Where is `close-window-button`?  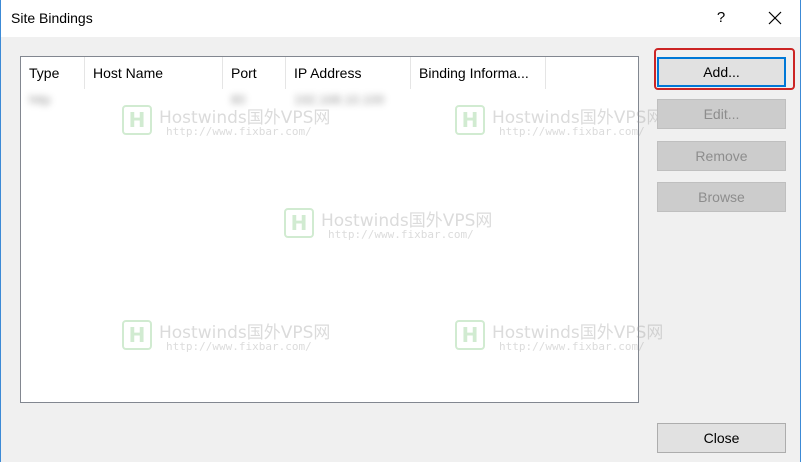
close-window-button is located at coordinates (775, 18).